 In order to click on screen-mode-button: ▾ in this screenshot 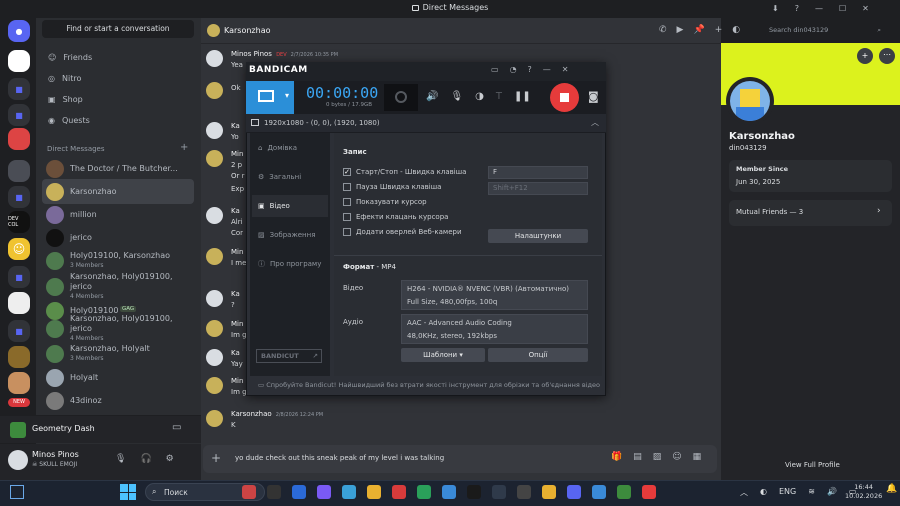, I will do `click(270, 97)`.